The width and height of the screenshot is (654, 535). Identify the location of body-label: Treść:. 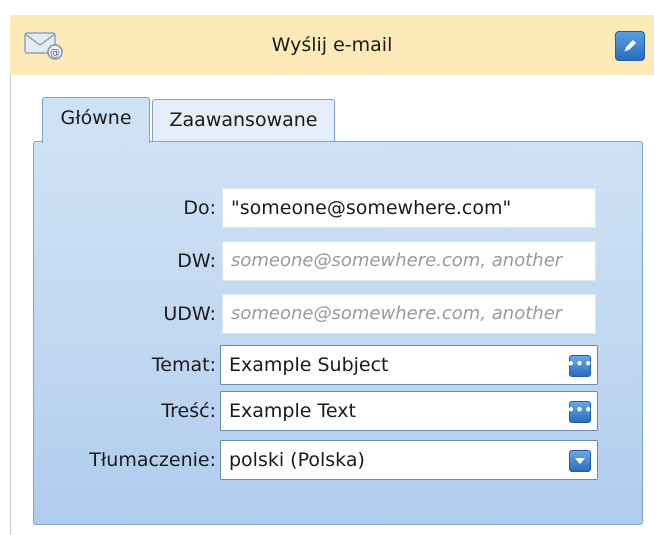
(188, 411).